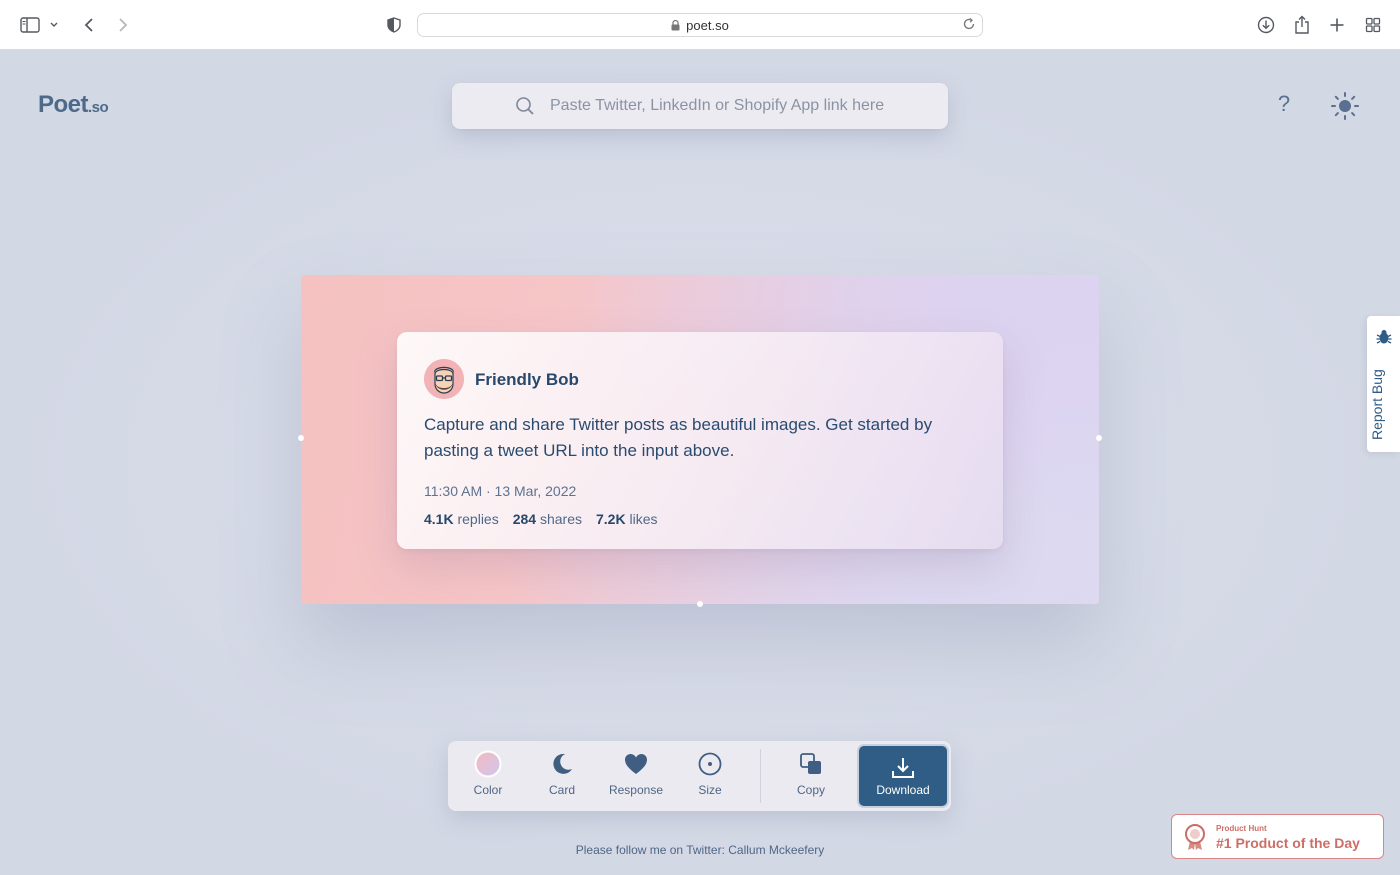 The width and height of the screenshot is (1400, 875). I want to click on download-circle-icon, so click(1266, 25).